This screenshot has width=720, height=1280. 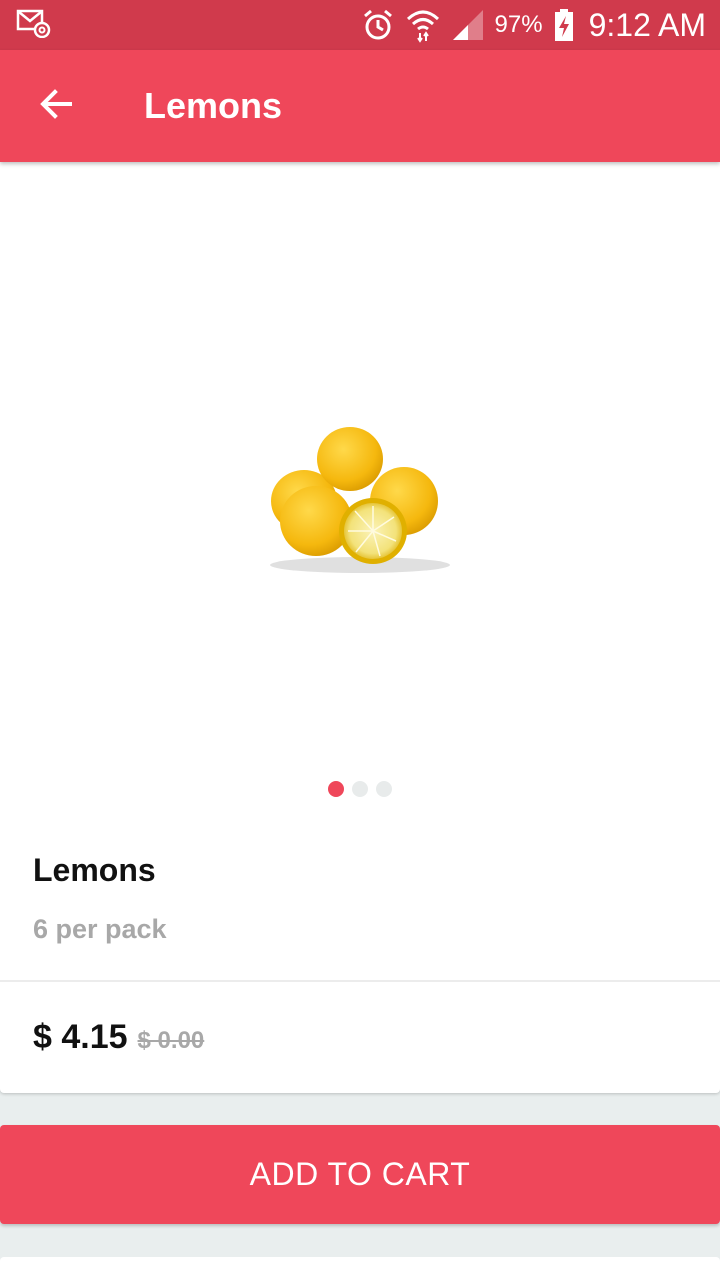 I want to click on battery-charging-icon, so click(x=564, y=25).